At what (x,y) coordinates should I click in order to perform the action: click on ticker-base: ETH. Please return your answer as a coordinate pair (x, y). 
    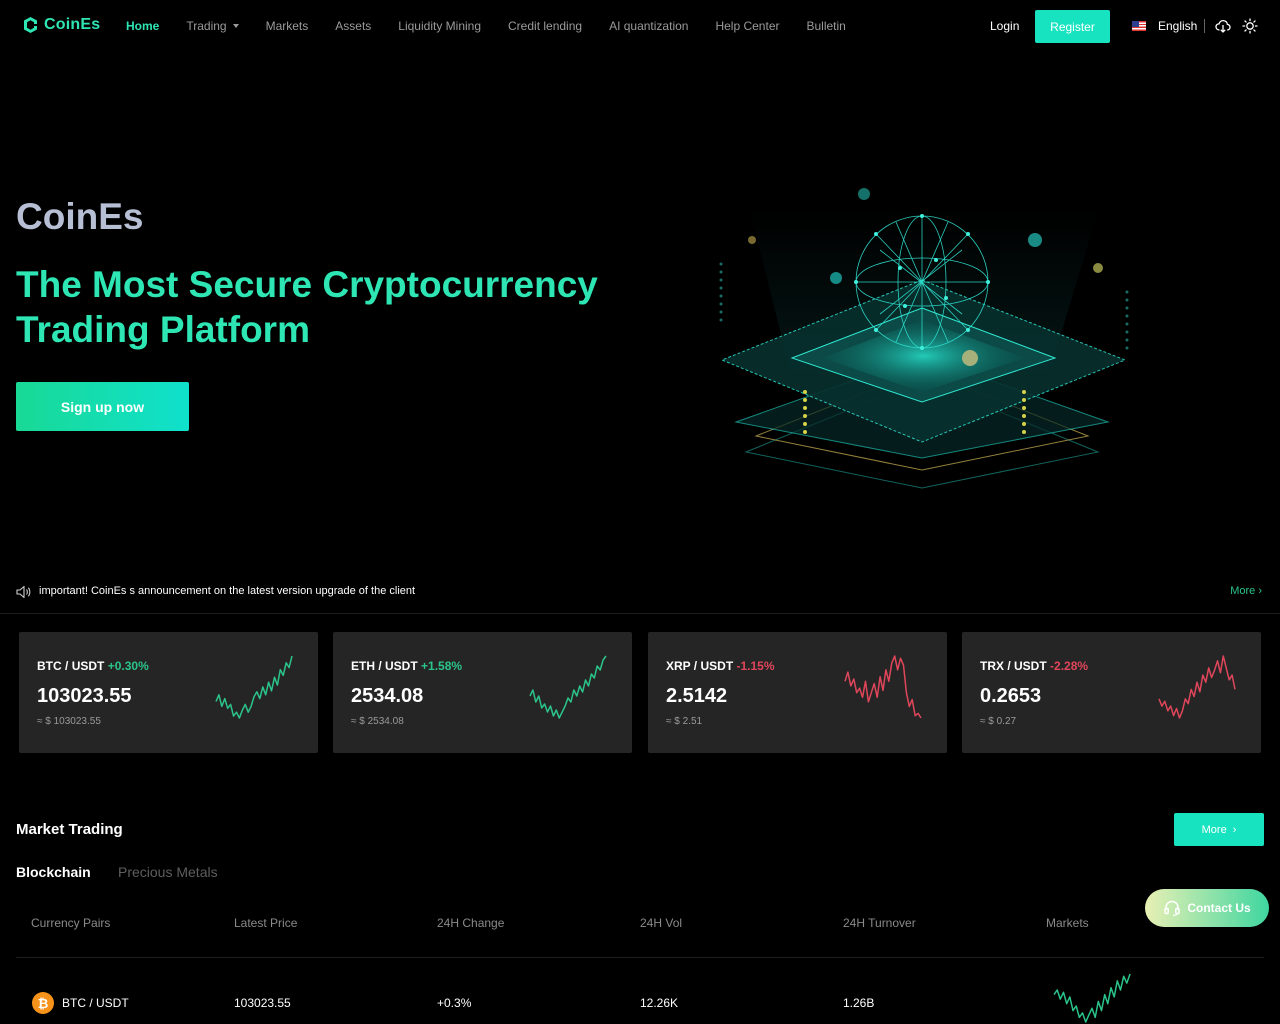
    Looking at the image, I should click on (363, 666).